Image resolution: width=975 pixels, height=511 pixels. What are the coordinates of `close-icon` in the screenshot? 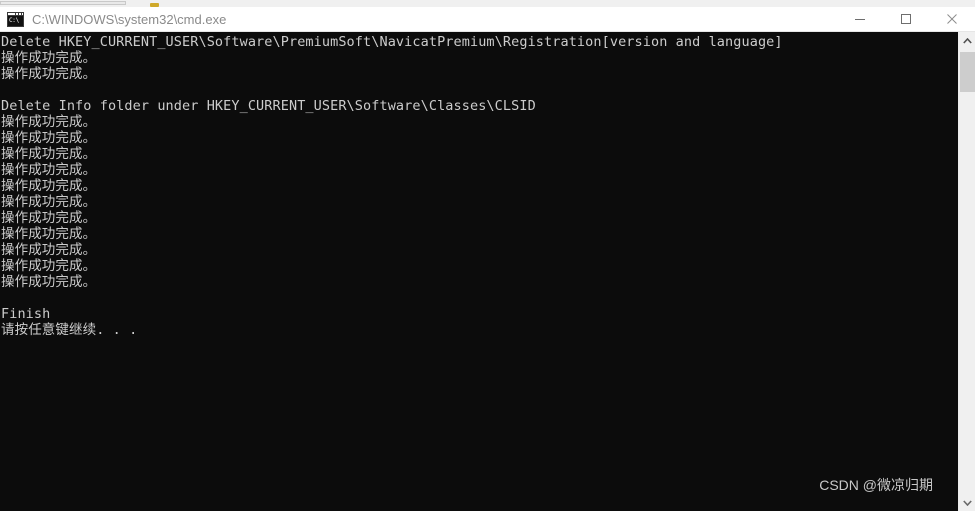 It's located at (952, 19).